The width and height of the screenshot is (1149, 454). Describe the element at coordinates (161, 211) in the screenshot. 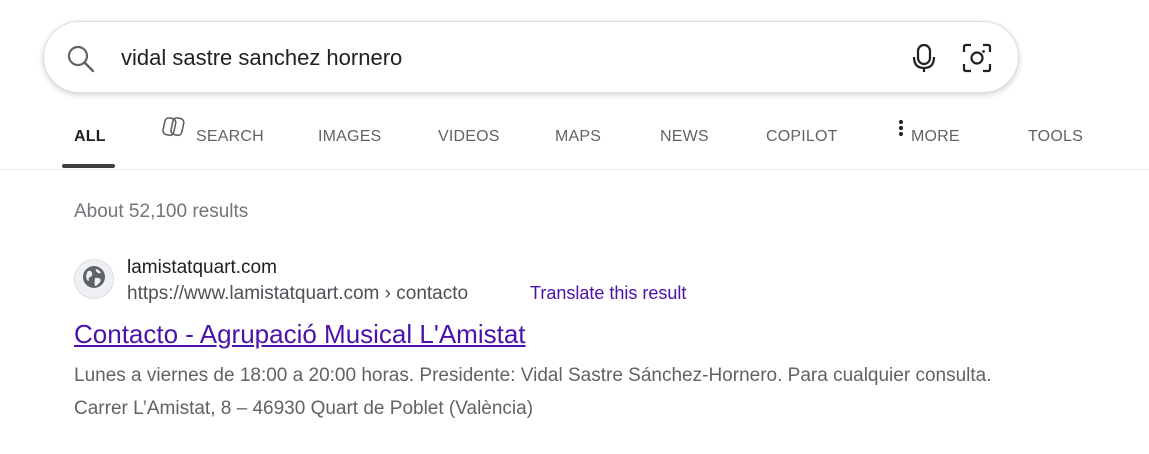

I see `results-count: About 52,100 results` at that location.